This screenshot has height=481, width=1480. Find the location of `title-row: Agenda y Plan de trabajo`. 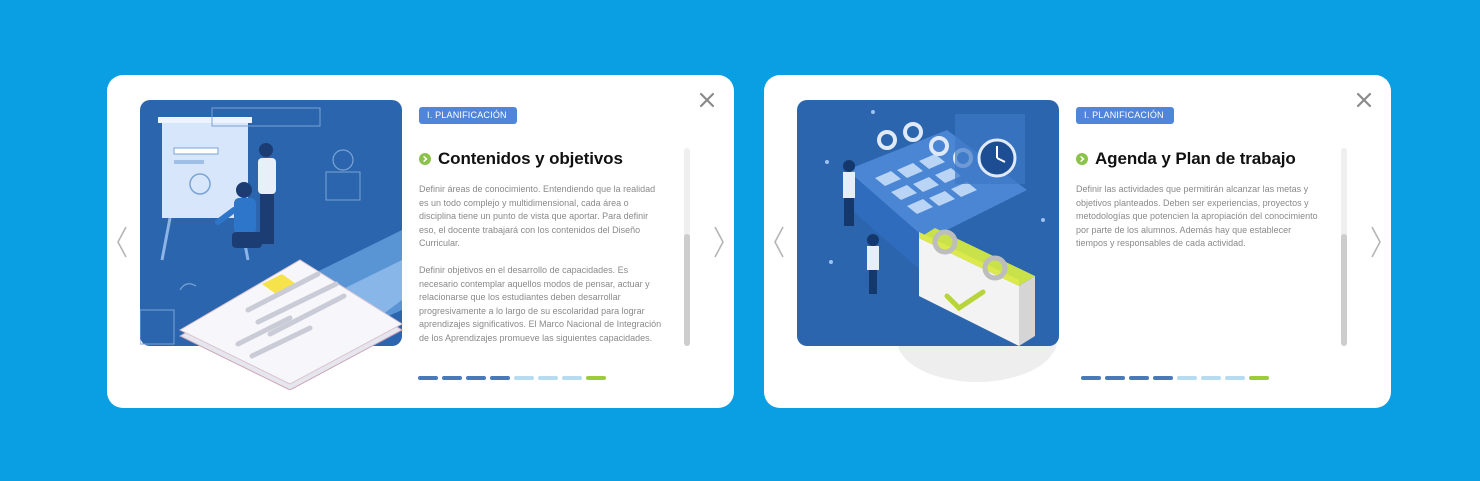

title-row: Agenda y Plan de trabajo is located at coordinates (1186, 159).